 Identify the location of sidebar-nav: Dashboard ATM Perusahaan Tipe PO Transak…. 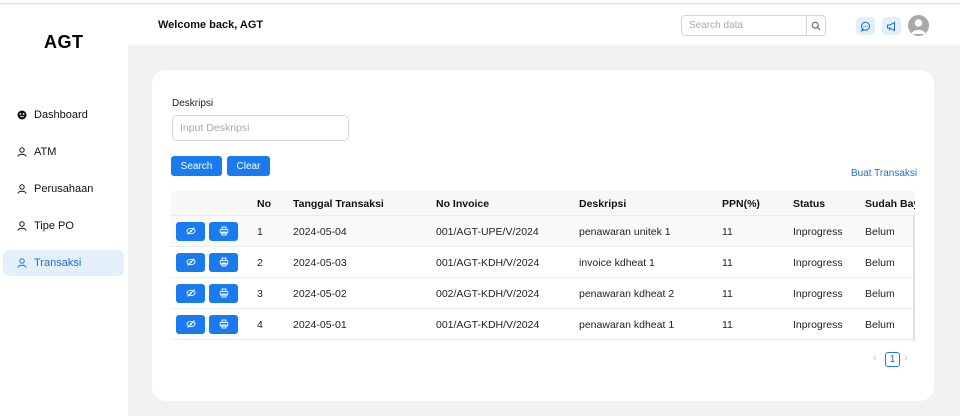
(63, 194).